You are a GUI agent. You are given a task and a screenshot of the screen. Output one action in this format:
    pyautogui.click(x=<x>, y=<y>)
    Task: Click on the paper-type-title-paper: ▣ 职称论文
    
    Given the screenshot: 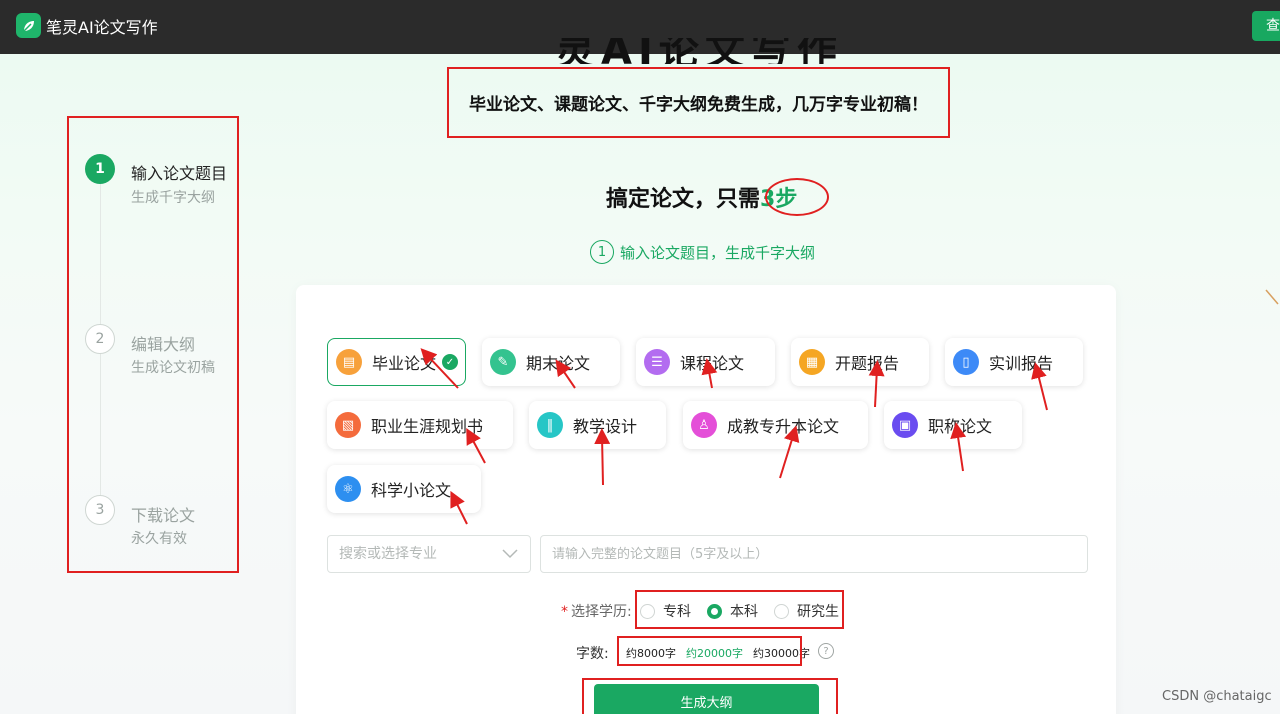 What is the action you would take?
    pyautogui.click(x=953, y=425)
    